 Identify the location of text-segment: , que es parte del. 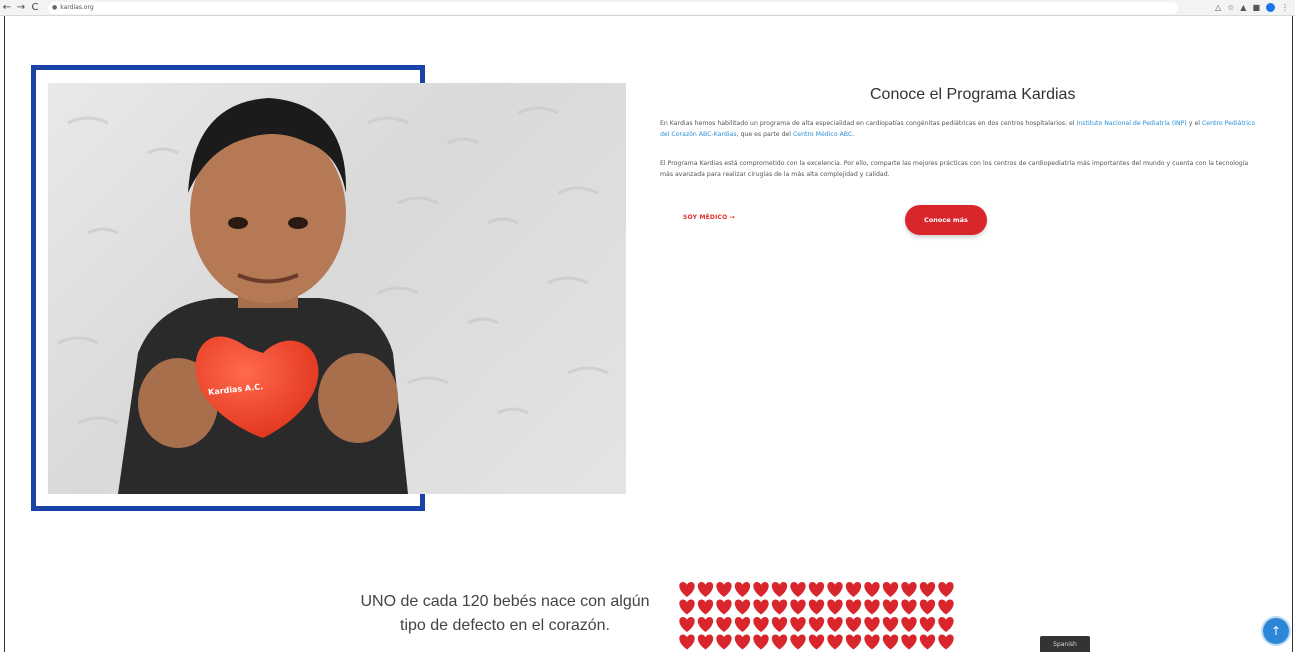
(764, 134).